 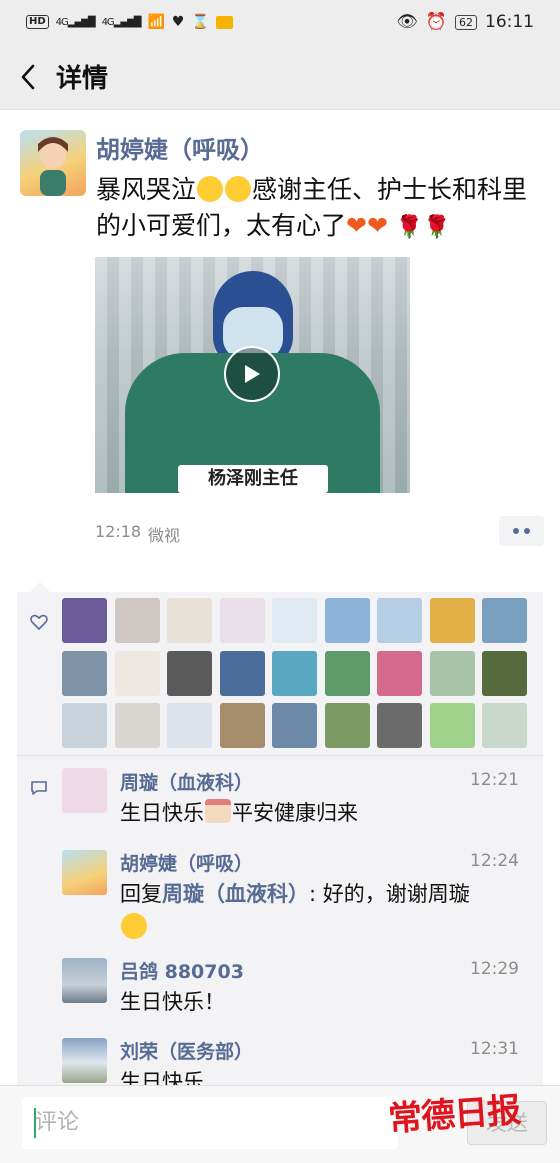 I want to click on alarm-icon: ⏰, so click(x=436, y=22).